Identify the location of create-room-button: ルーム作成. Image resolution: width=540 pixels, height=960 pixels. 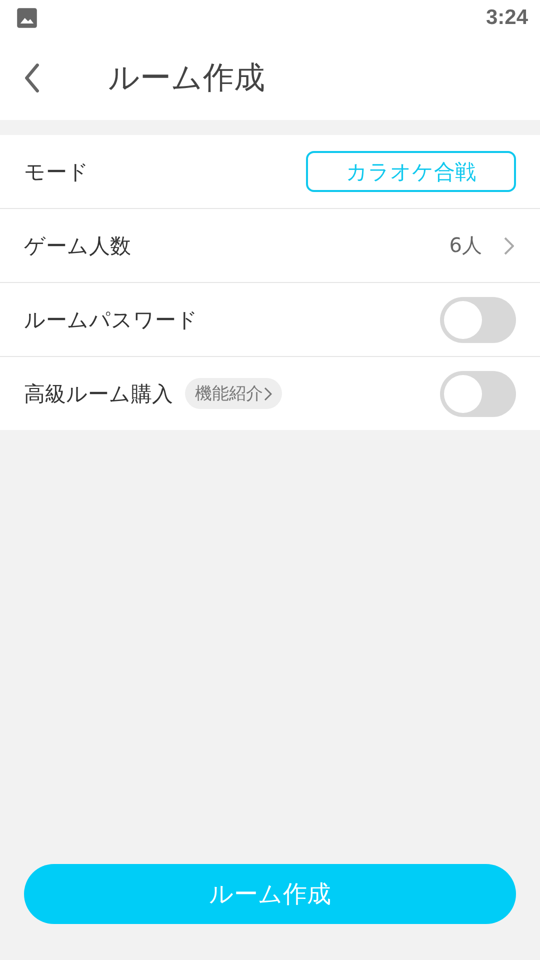
(270, 894).